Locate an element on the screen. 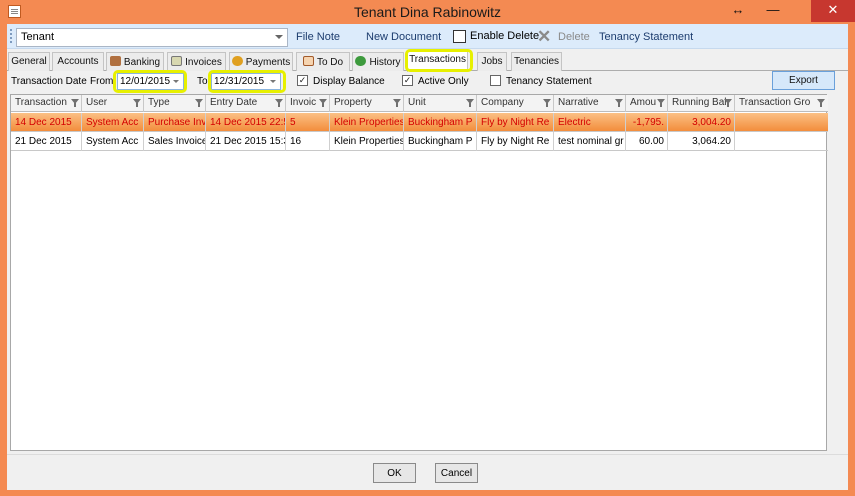 Image resolution: width=855 pixels, height=496 pixels. history-icon is located at coordinates (361, 61).